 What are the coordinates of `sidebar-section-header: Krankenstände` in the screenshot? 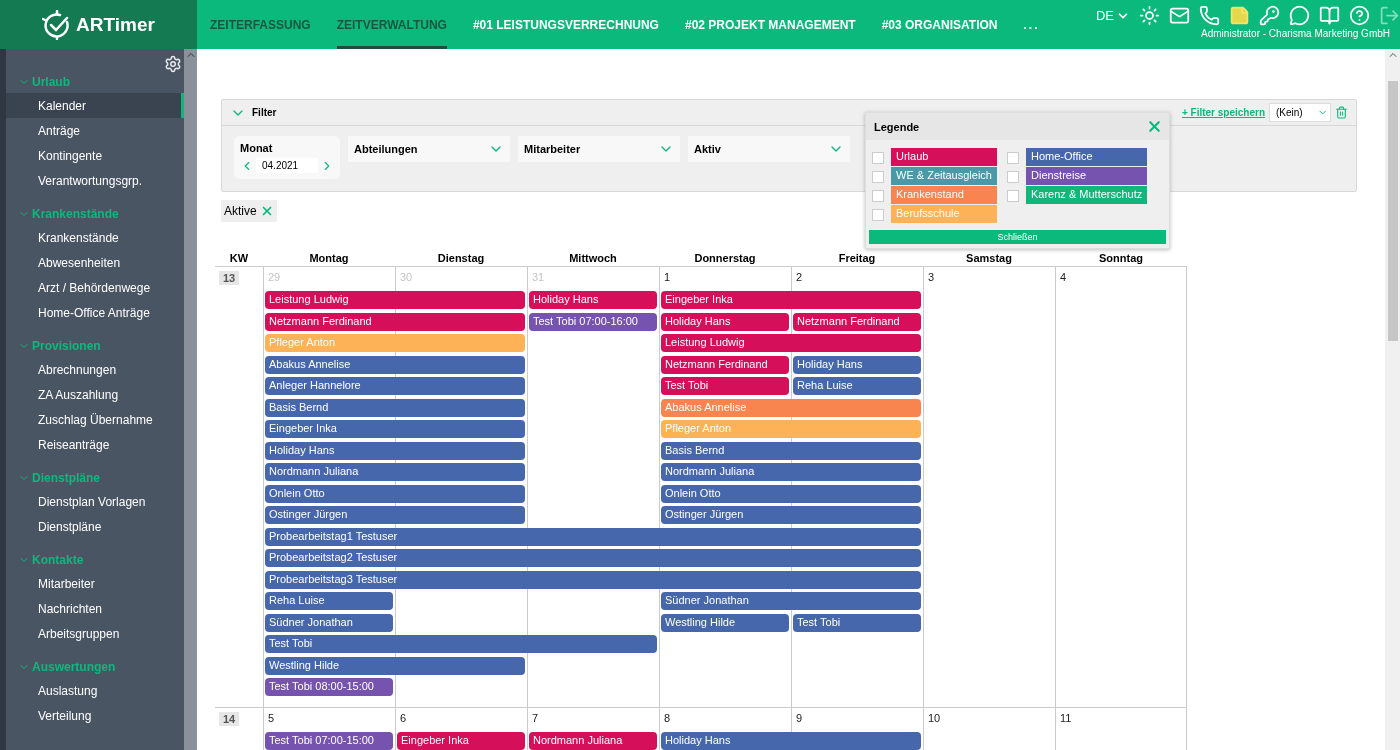 It's located at (95, 213).